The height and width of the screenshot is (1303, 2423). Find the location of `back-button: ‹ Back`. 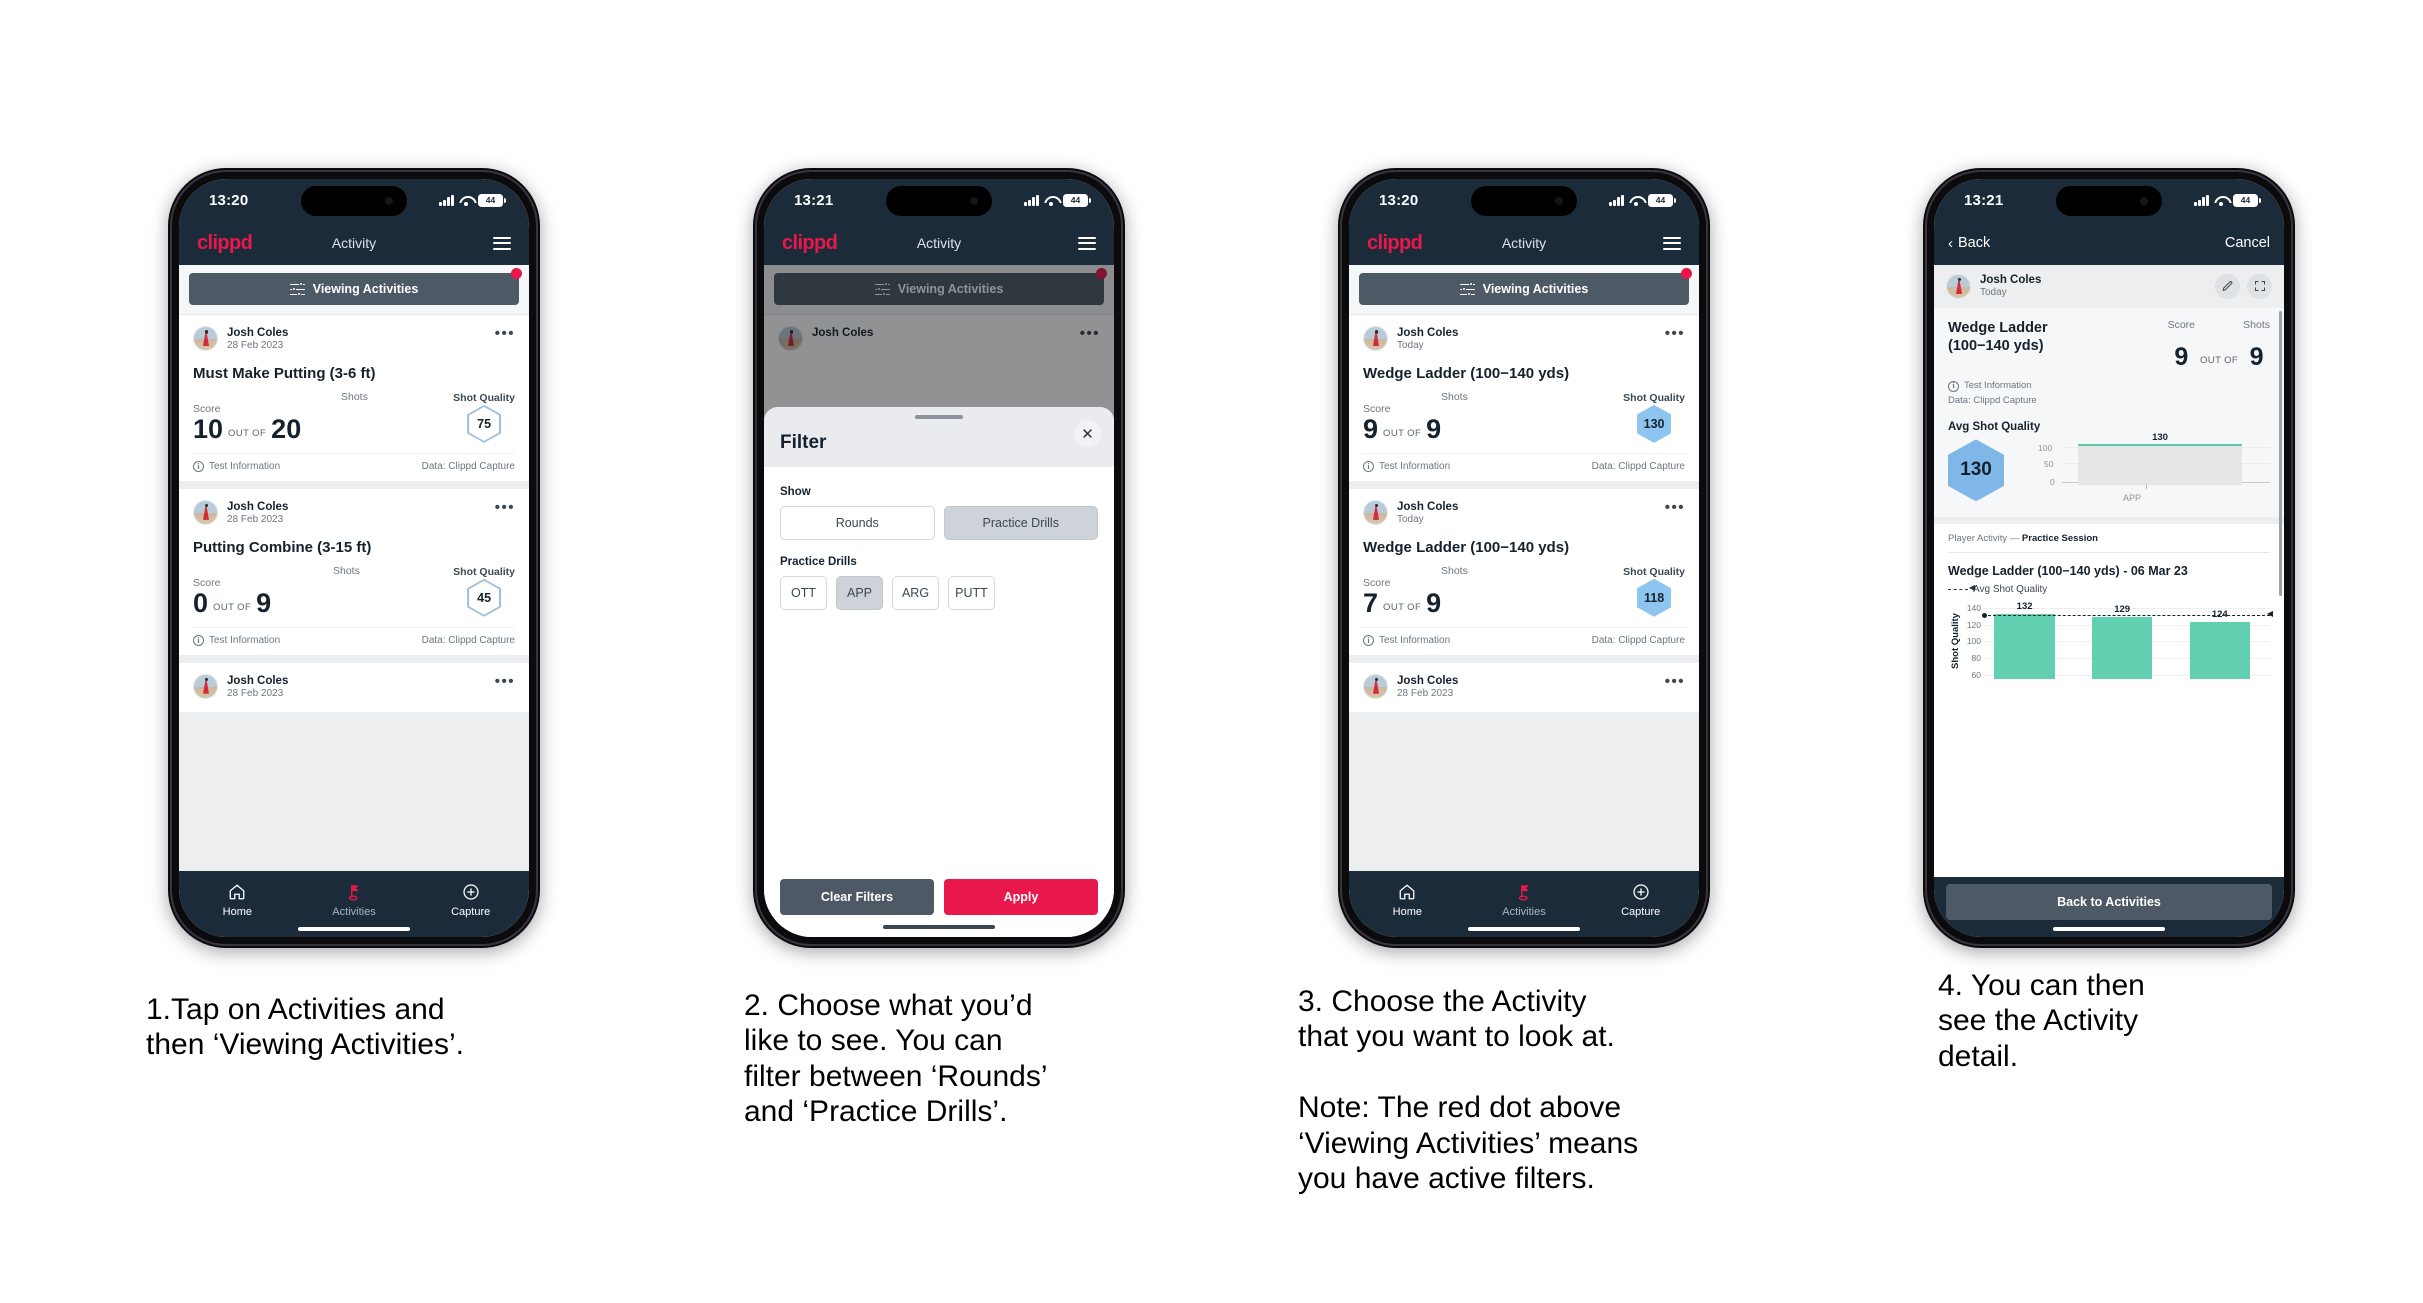

back-button: ‹ Back is located at coordinates (1969, 243).